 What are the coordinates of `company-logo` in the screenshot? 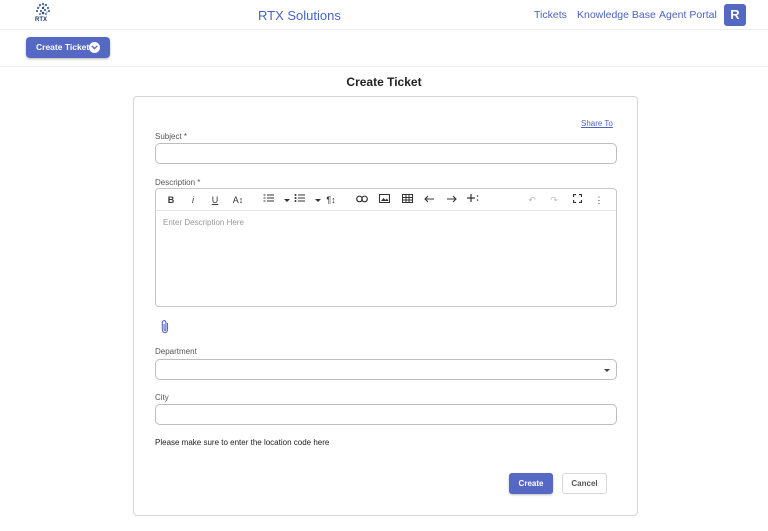 It's located at (43, 14).